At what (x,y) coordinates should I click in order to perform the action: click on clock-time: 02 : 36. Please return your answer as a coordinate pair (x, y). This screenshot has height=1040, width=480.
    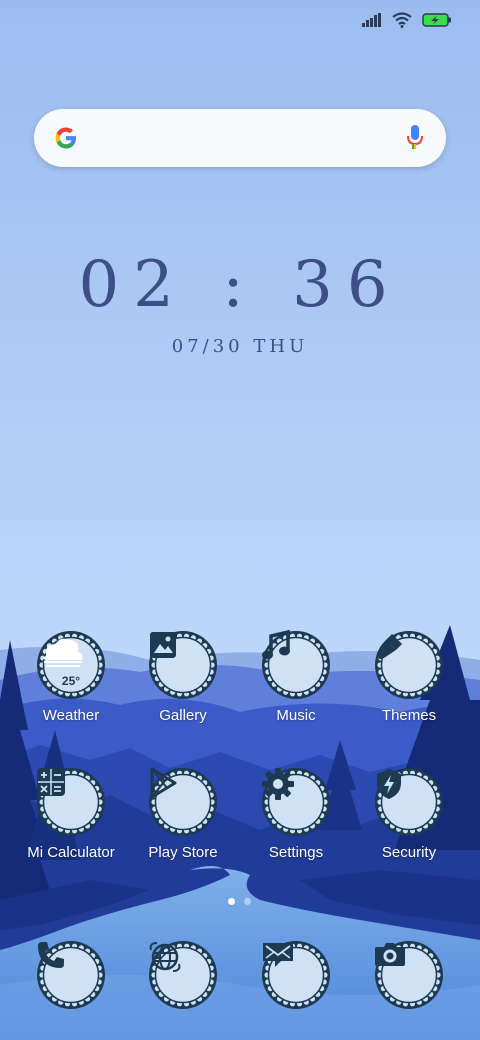
    Looking at the image, I should click on (240, 285).